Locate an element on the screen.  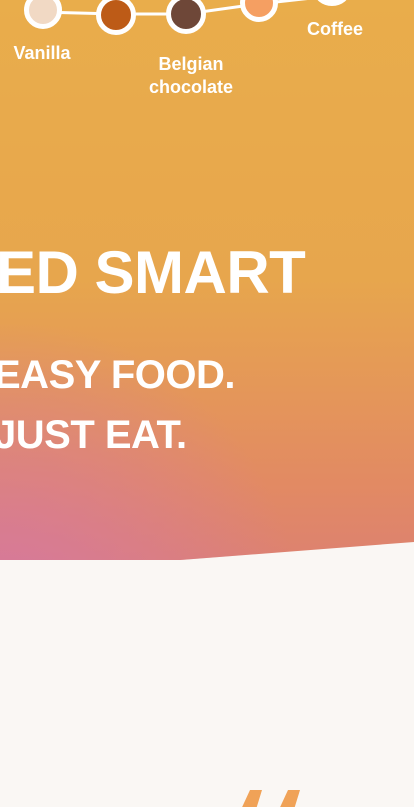
hero-tagline-line2: JUST EAT. is located at coordinates (93, 435).